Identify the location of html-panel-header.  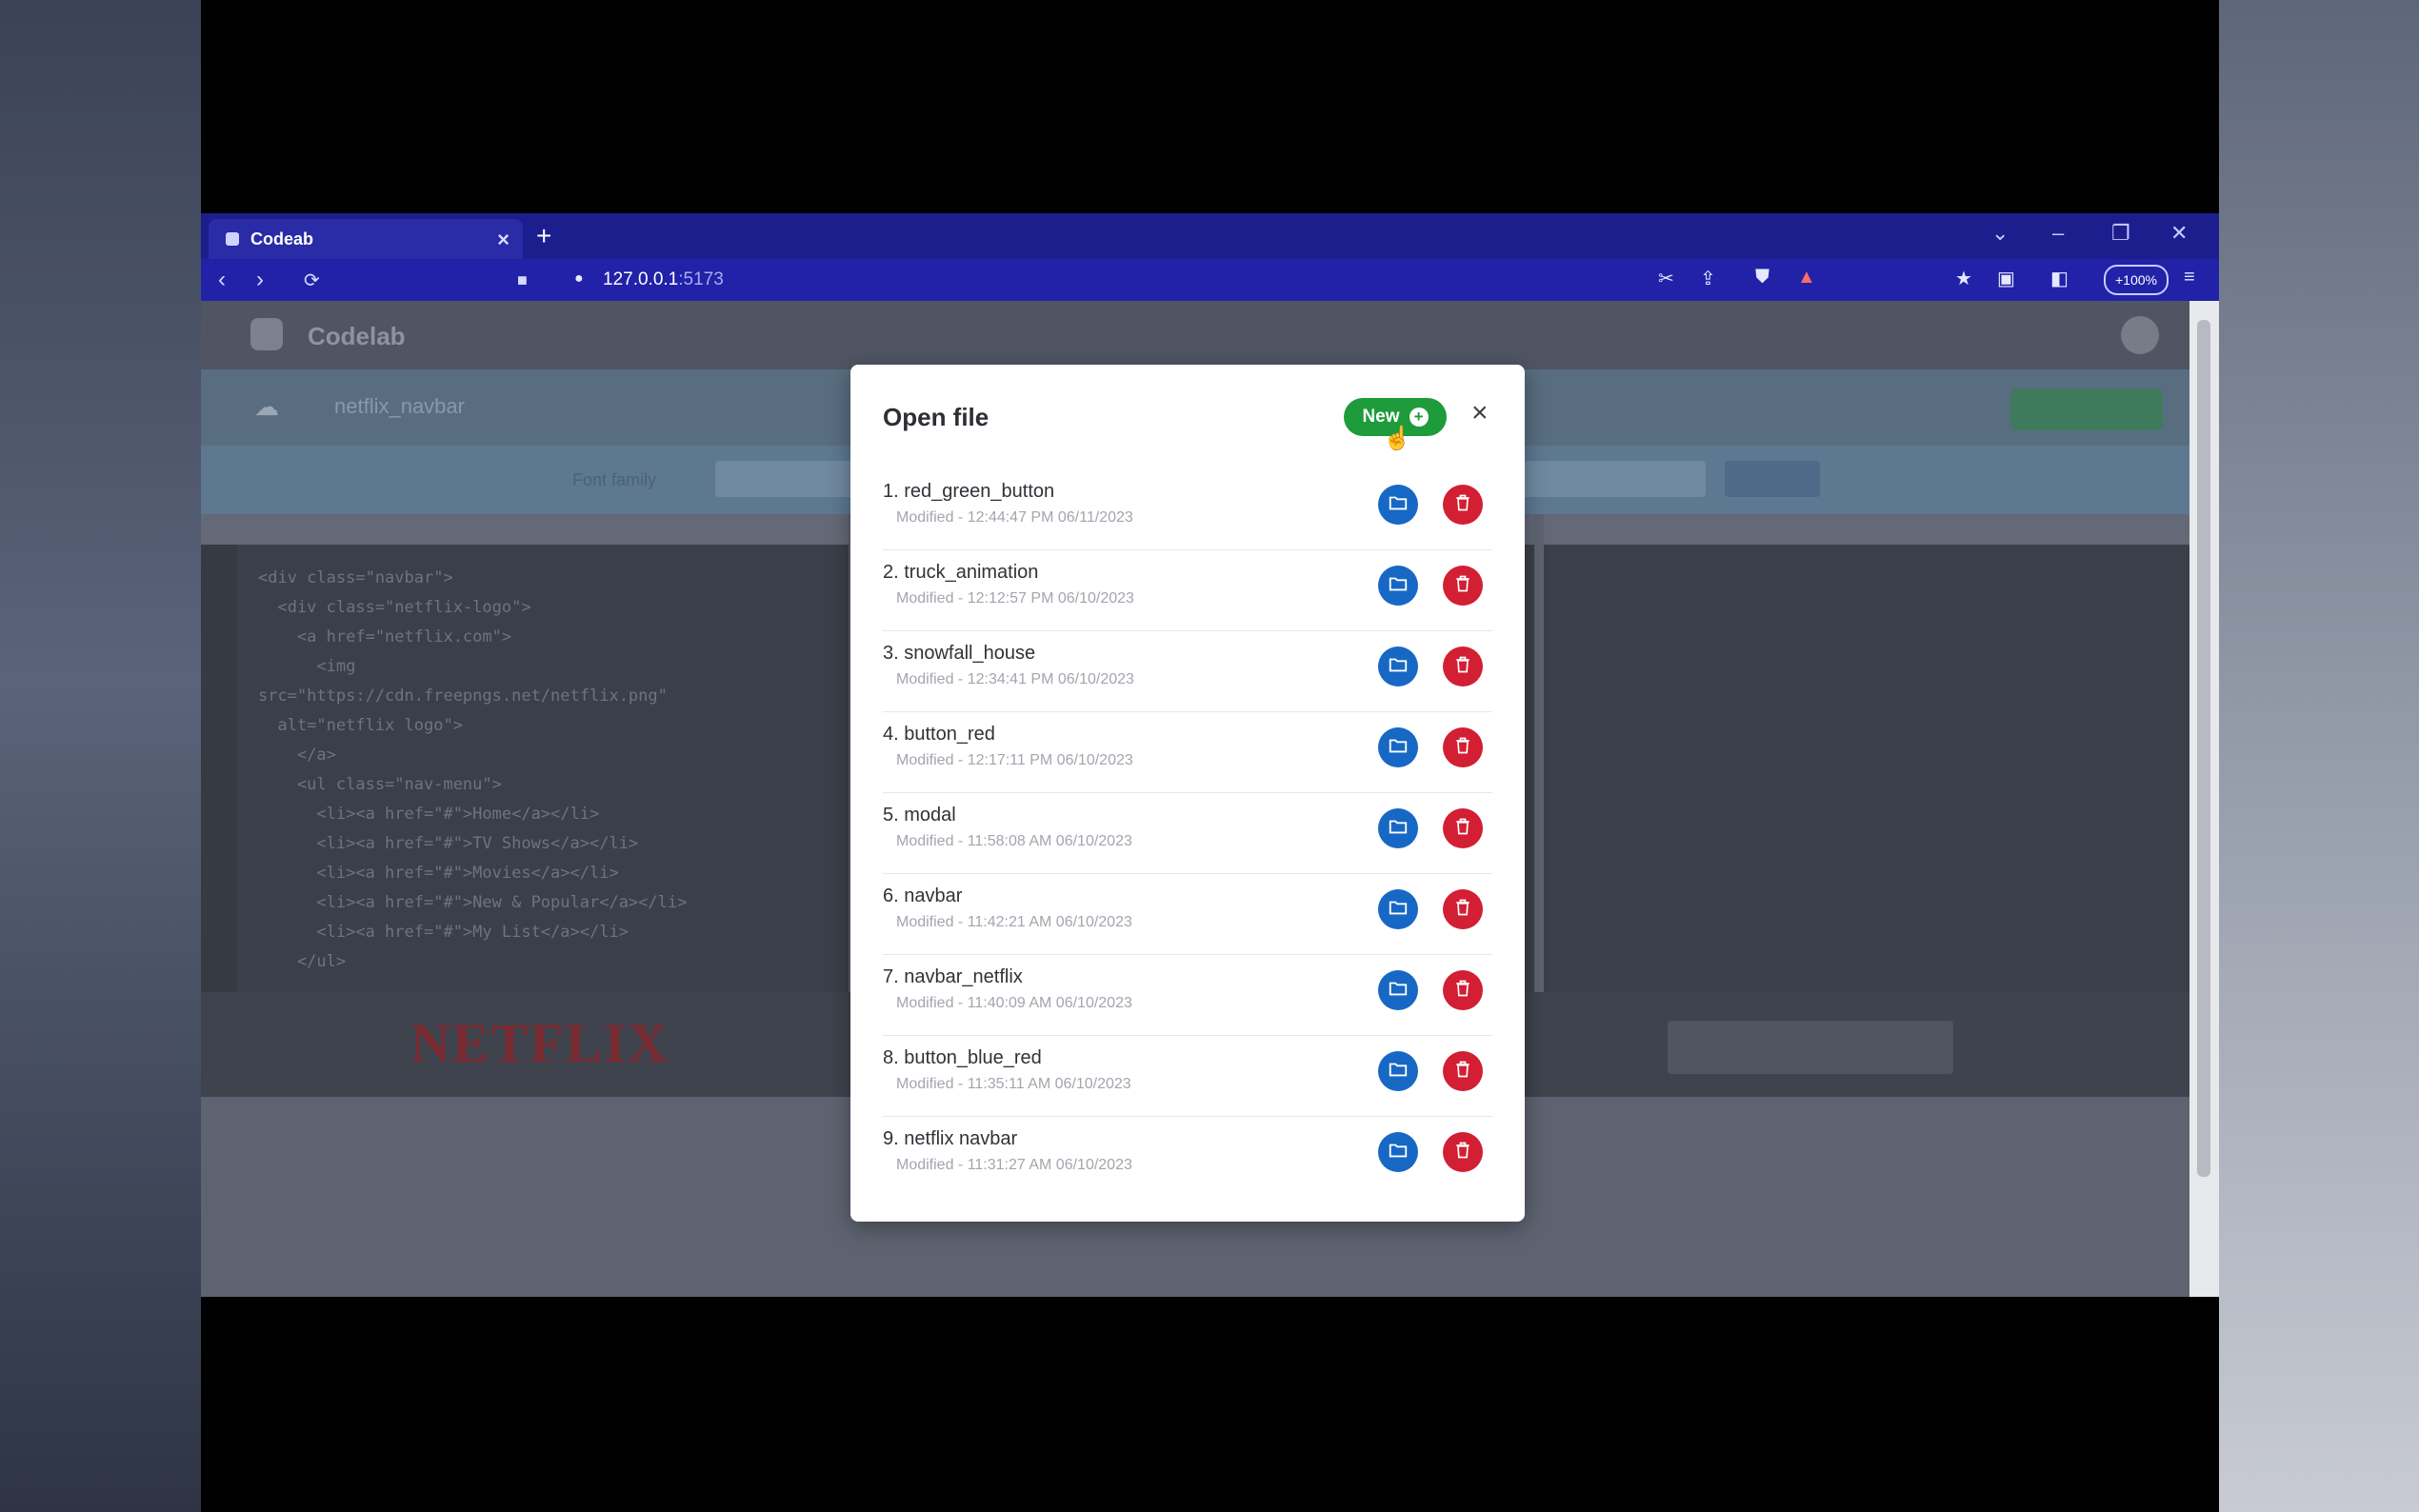
(525, 529).